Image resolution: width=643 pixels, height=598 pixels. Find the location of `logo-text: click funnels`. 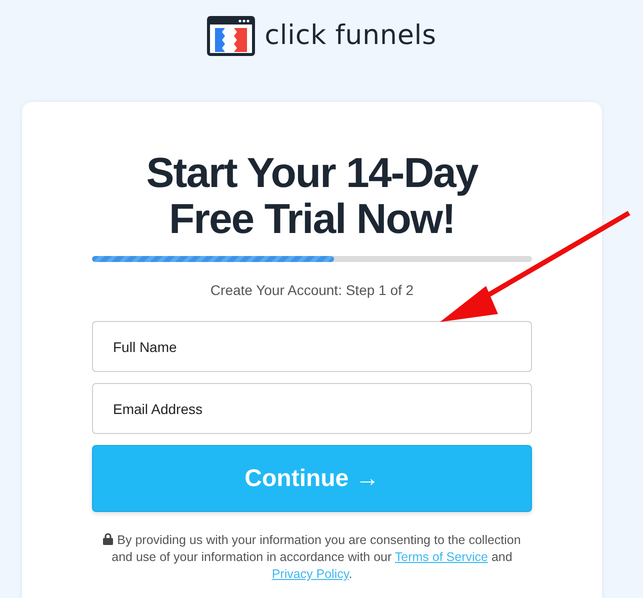

logo-text: click funnels is located at coordinates (350, 36).